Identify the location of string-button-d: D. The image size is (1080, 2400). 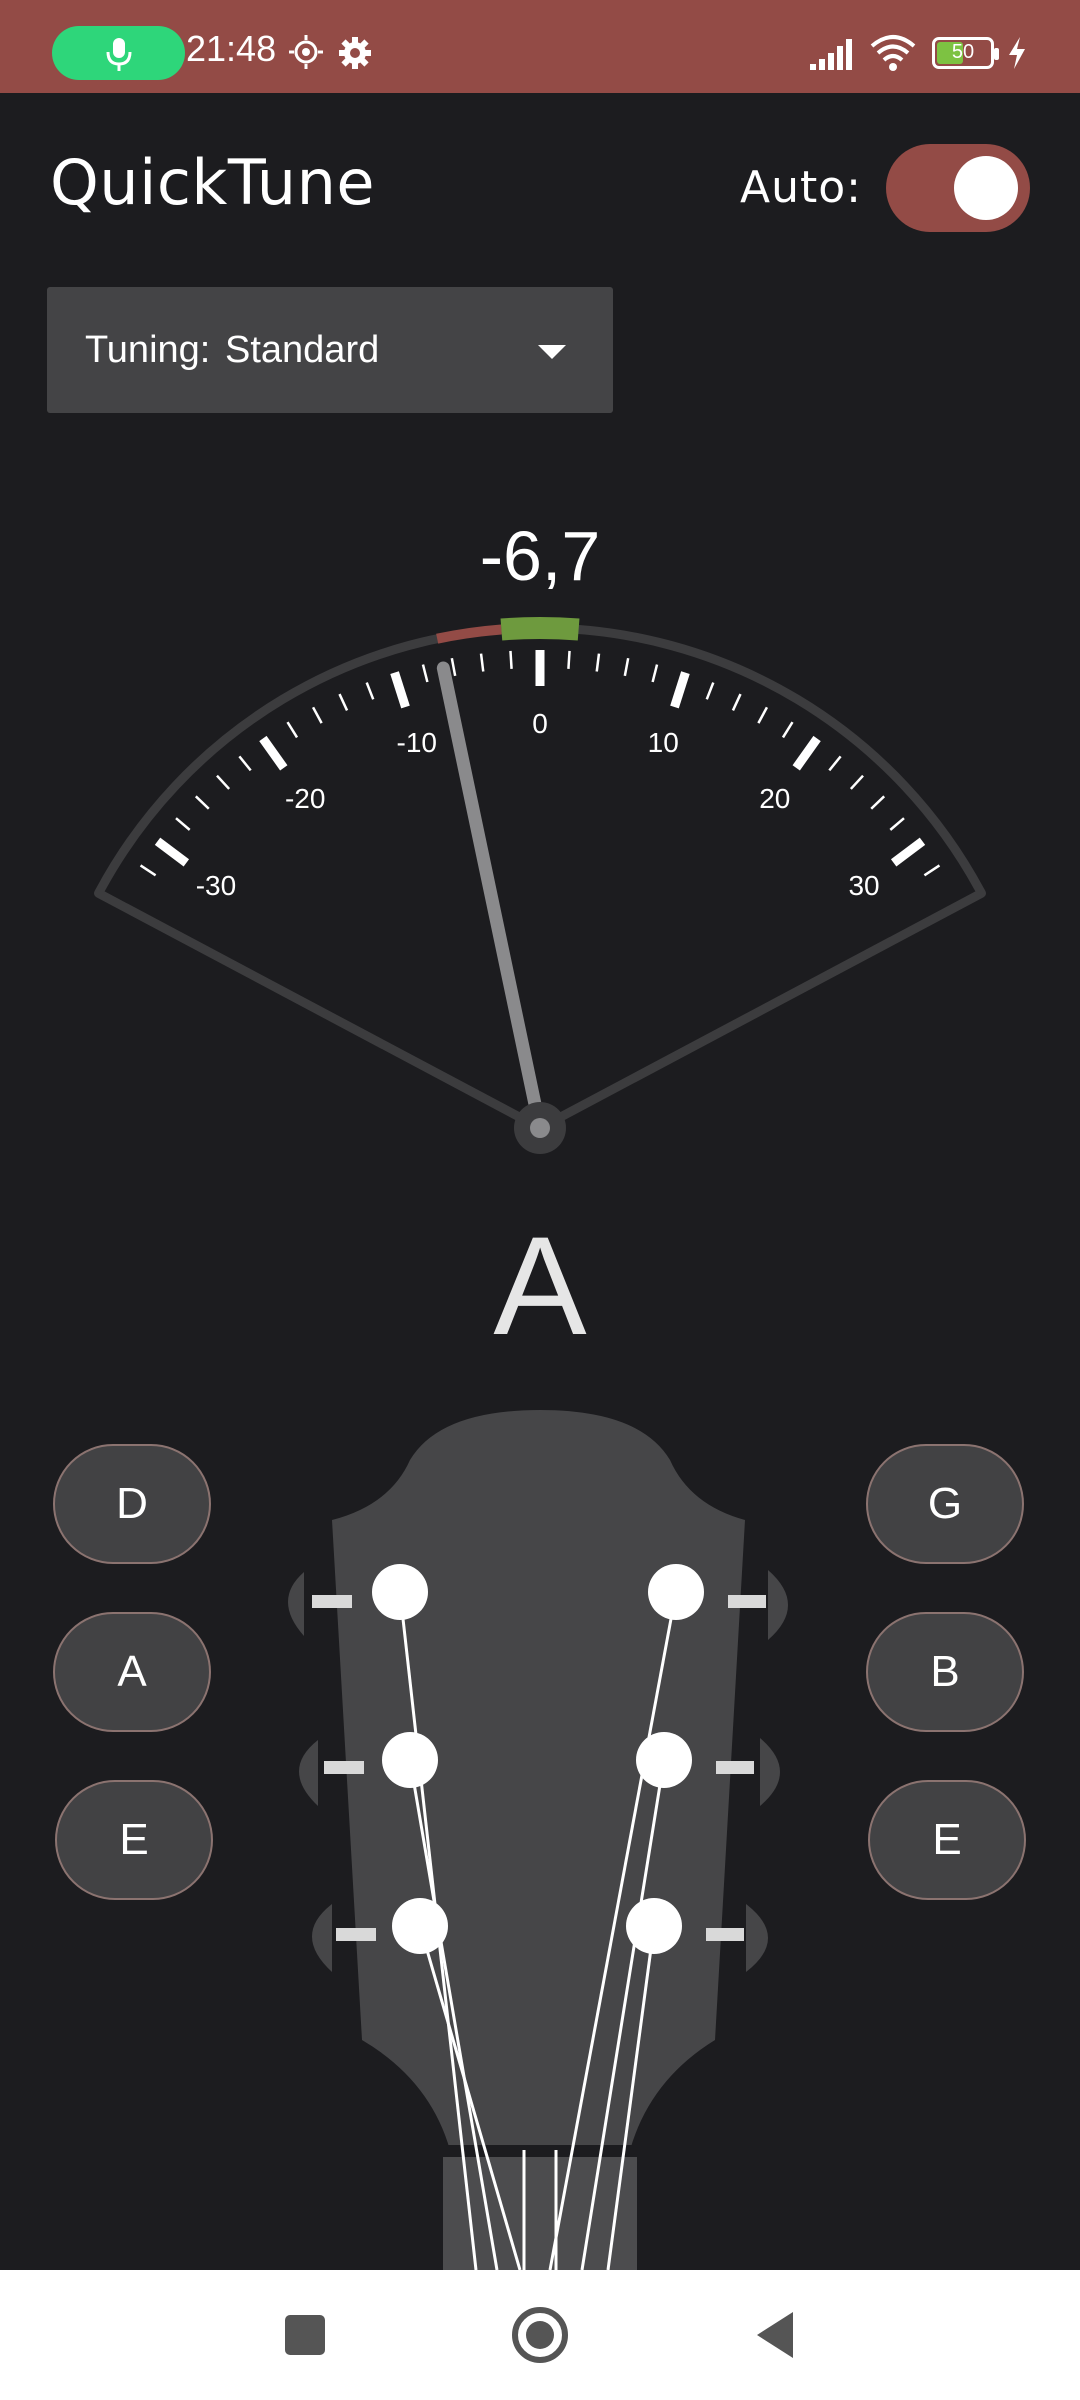
(132, 1504).